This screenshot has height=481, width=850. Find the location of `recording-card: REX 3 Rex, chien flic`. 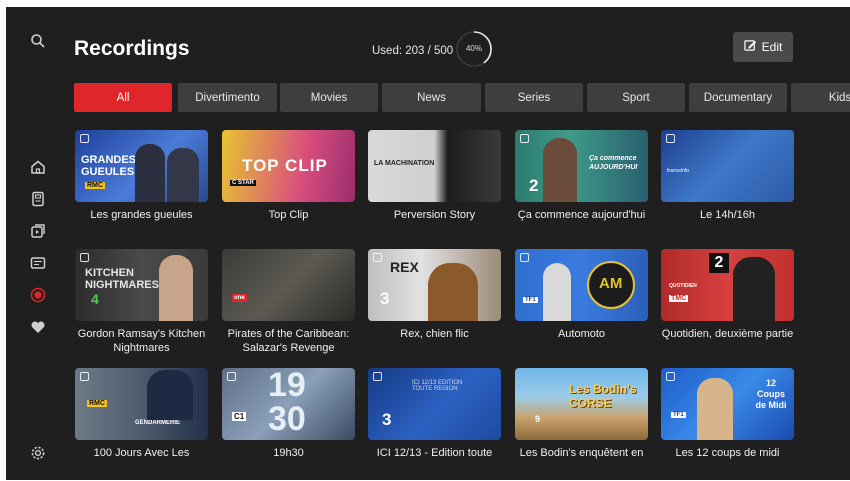

recording-card: REX 3 Rex, chien flic is located at coordinates (434, 295).